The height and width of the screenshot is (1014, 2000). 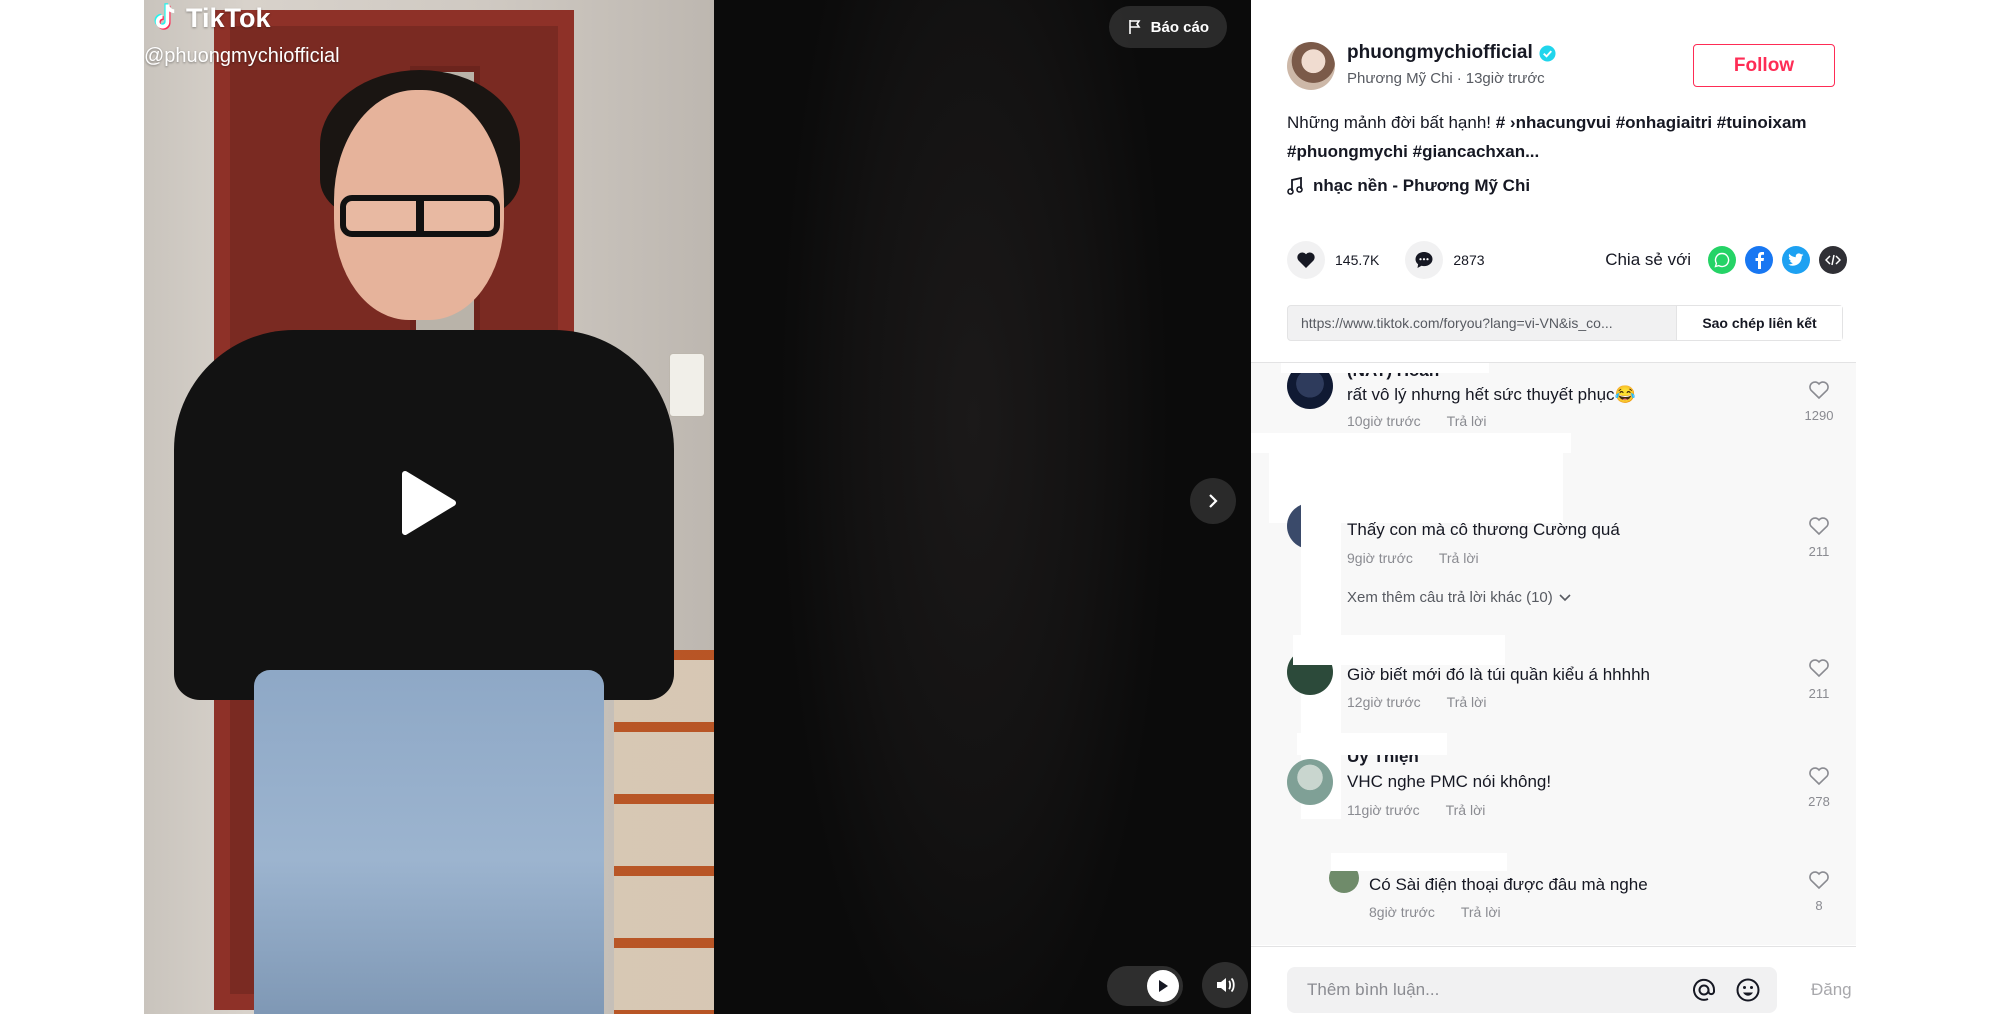 I want to click on comment-like-button: 278, so click(x=1819, y=787).